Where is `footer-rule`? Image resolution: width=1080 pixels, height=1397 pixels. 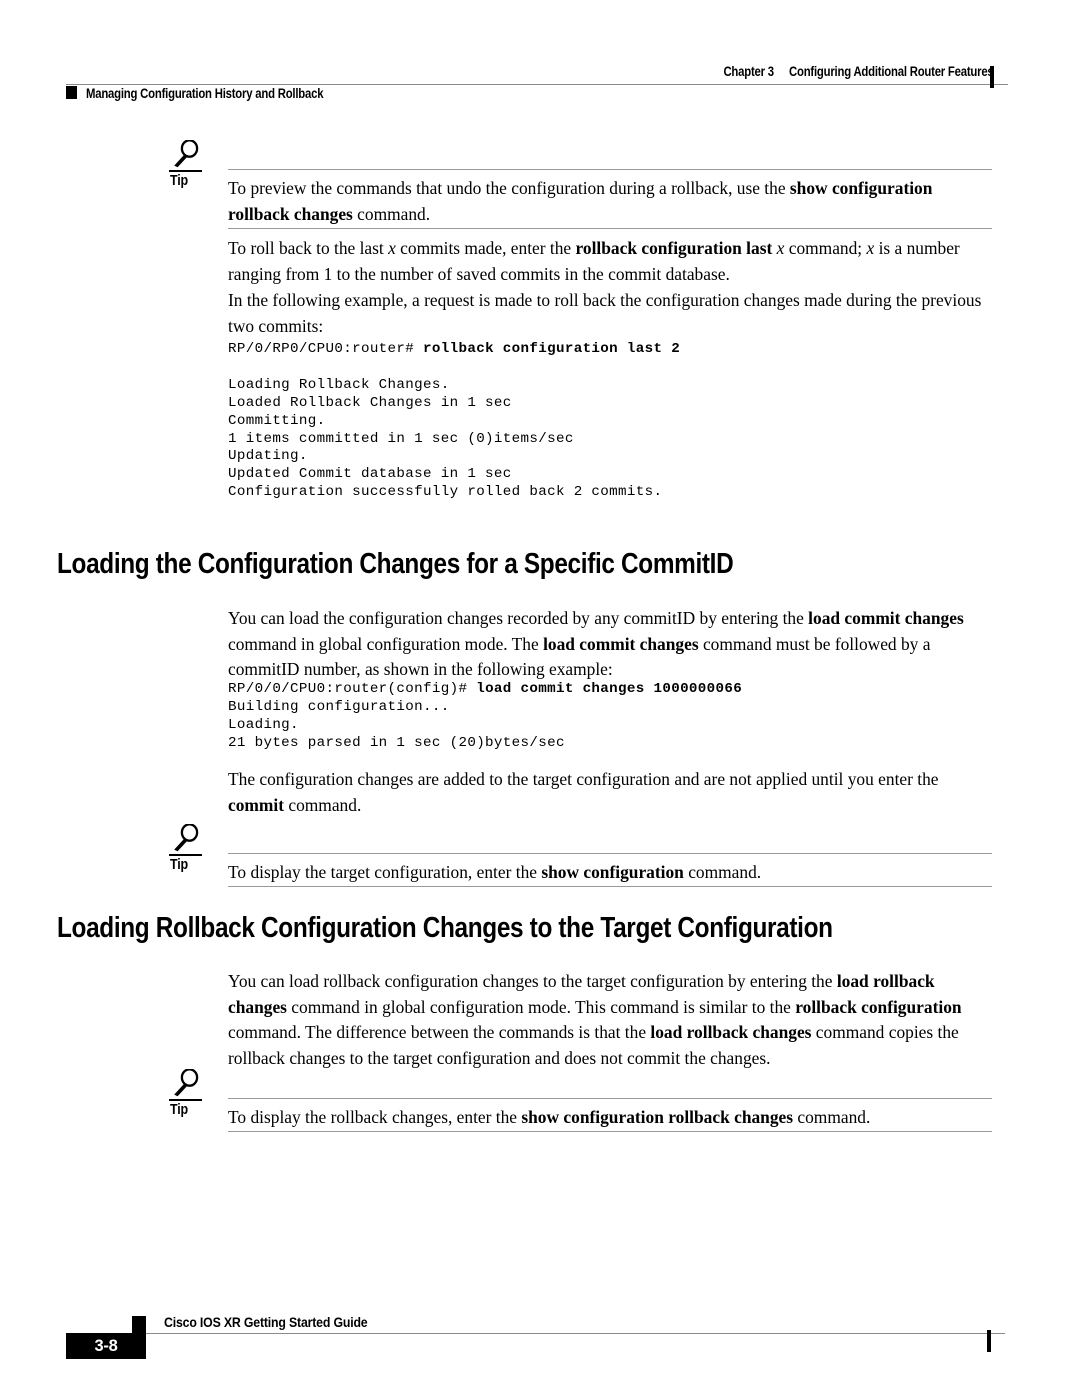
footer-rule is located at coordinates (574, 1333).